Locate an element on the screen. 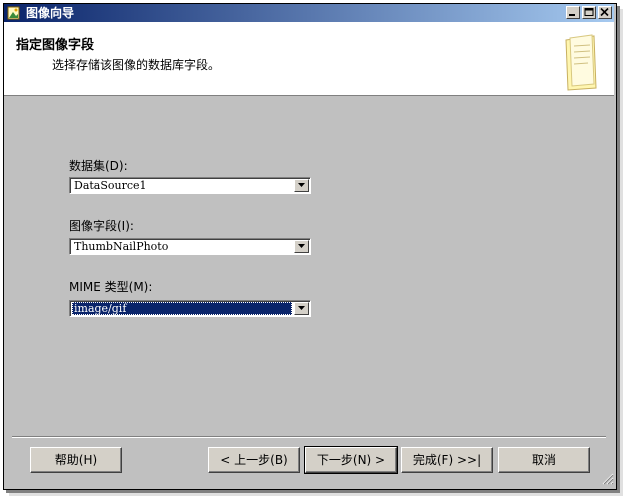 The width and height of the screenshot is (626, 500). page-subtitle: 选择存储该图像的数据库字段。 is located at coordinates (136, 65).